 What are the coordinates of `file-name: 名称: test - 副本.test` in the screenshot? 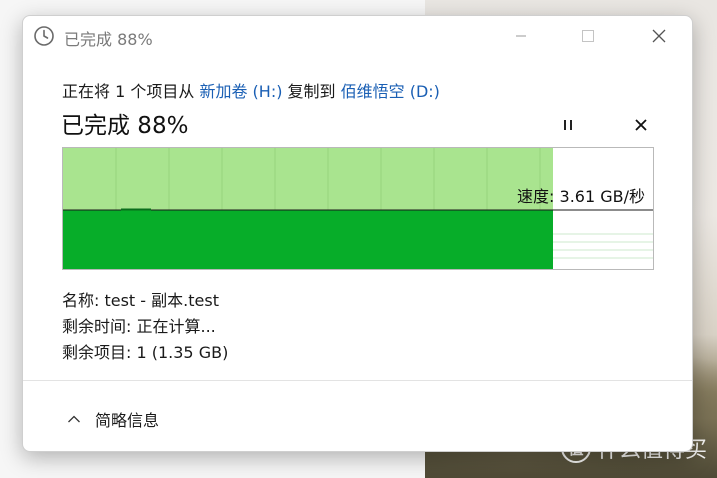 It's located at (140, 300).